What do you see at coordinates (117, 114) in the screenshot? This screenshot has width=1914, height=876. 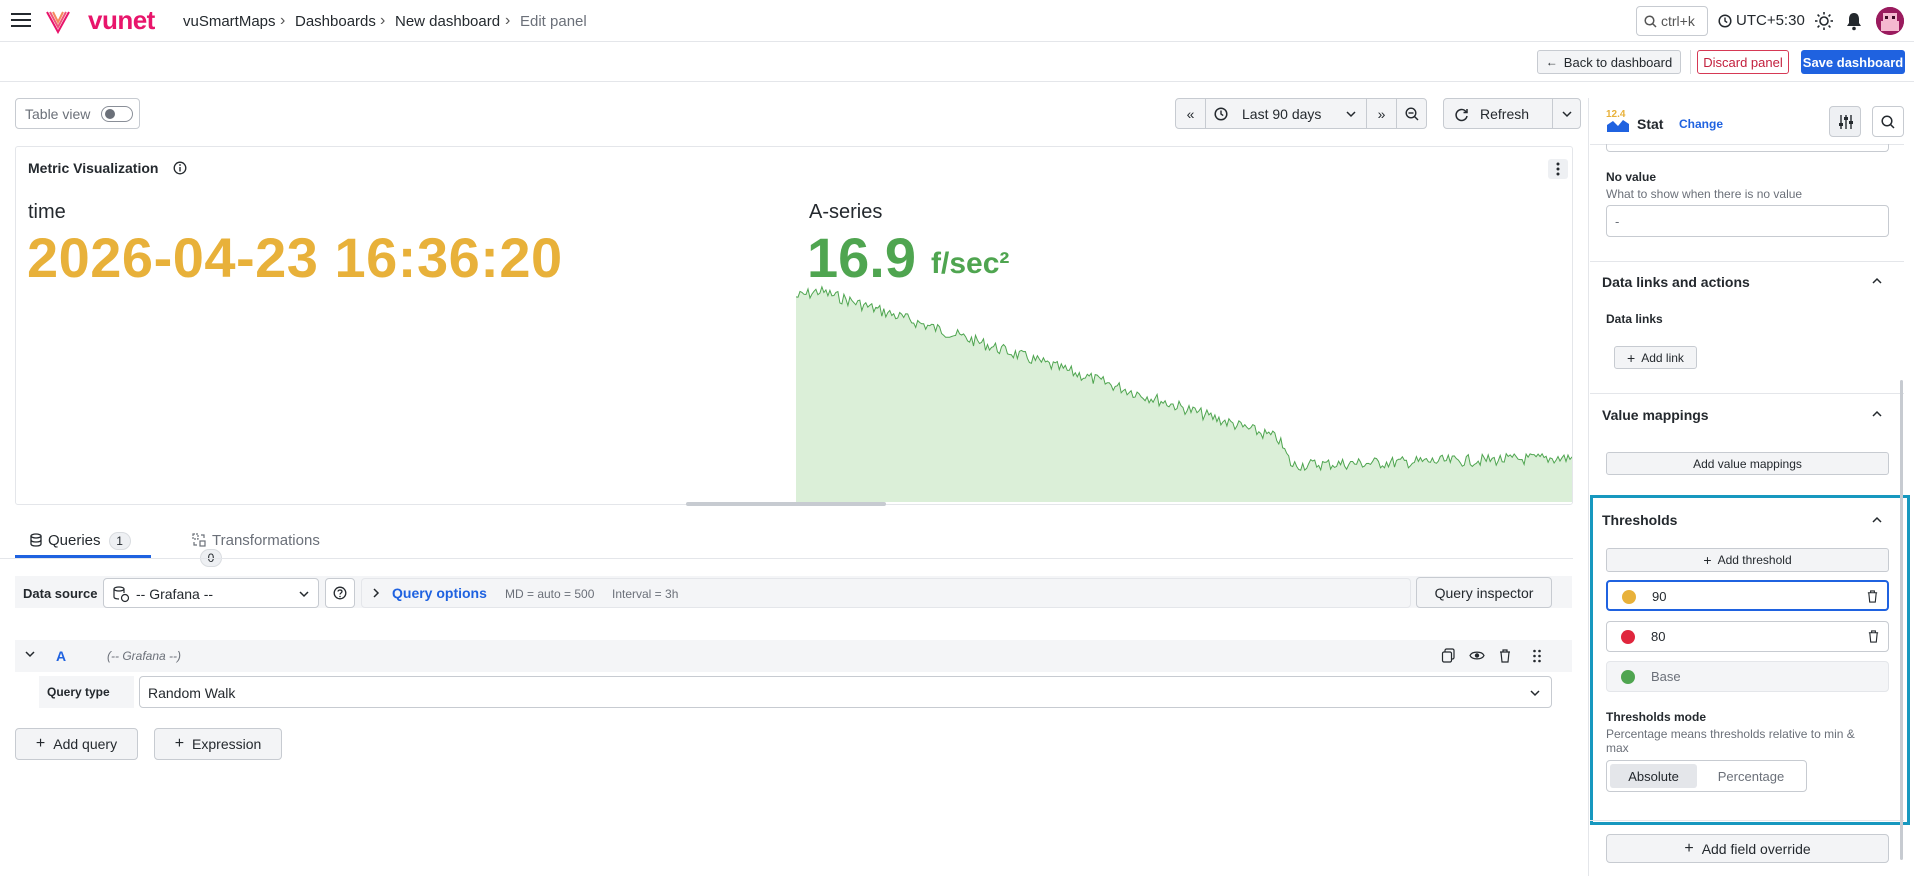 I see `toggle-switch` at bounding box center [117, 114].